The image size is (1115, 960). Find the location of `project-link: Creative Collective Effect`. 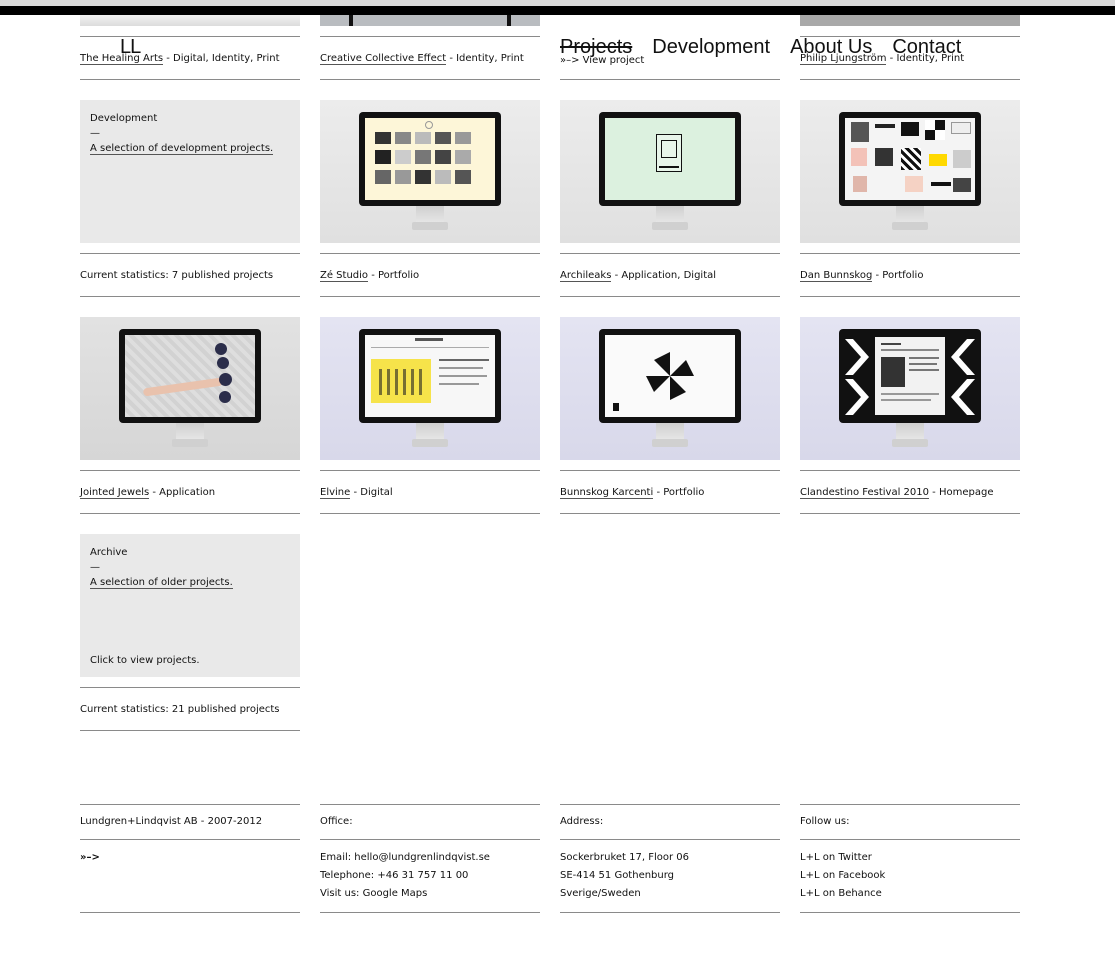

project-link: Creative Collective Effect is located at coordinates (383, 59).